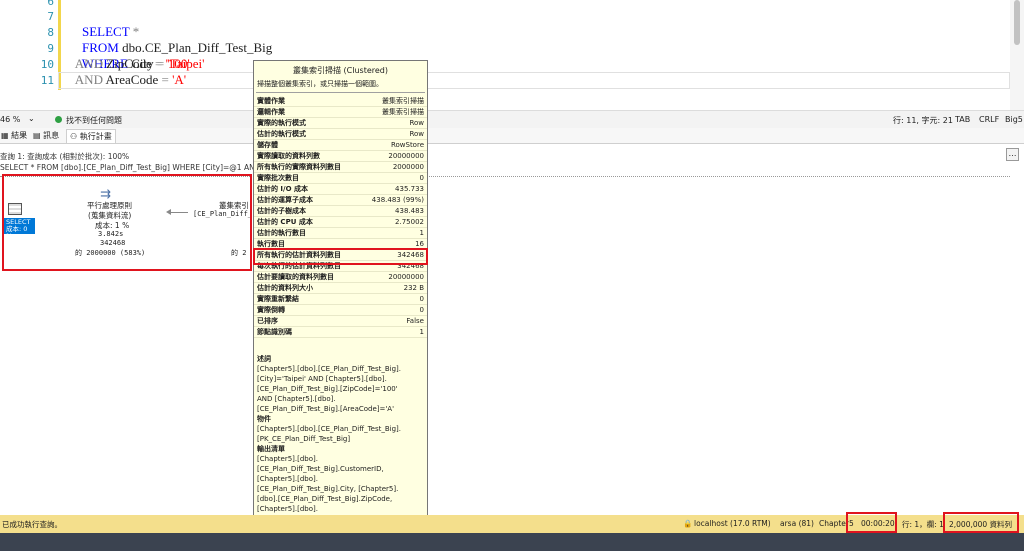  I want to click on tooltip-property-row: 所有執行的實際資料列數目 2000000, so click(340, 167).